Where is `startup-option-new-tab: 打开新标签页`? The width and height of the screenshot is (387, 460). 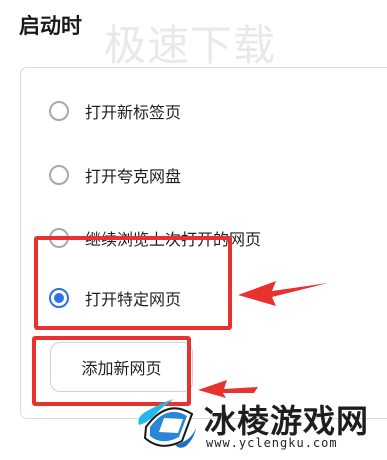 startup-option-new-tab: 打开新标签页 is located at coordinates (115, 111).